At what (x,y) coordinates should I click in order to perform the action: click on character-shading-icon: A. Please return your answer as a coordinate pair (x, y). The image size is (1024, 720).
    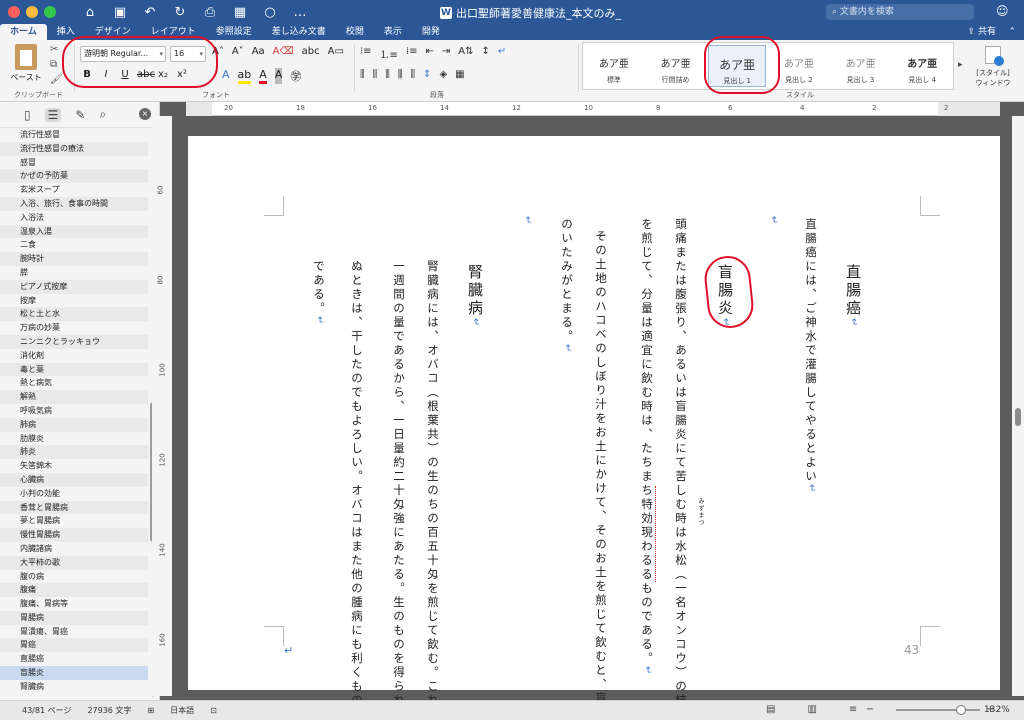
    Looking at the image, I should click on (278, 76).